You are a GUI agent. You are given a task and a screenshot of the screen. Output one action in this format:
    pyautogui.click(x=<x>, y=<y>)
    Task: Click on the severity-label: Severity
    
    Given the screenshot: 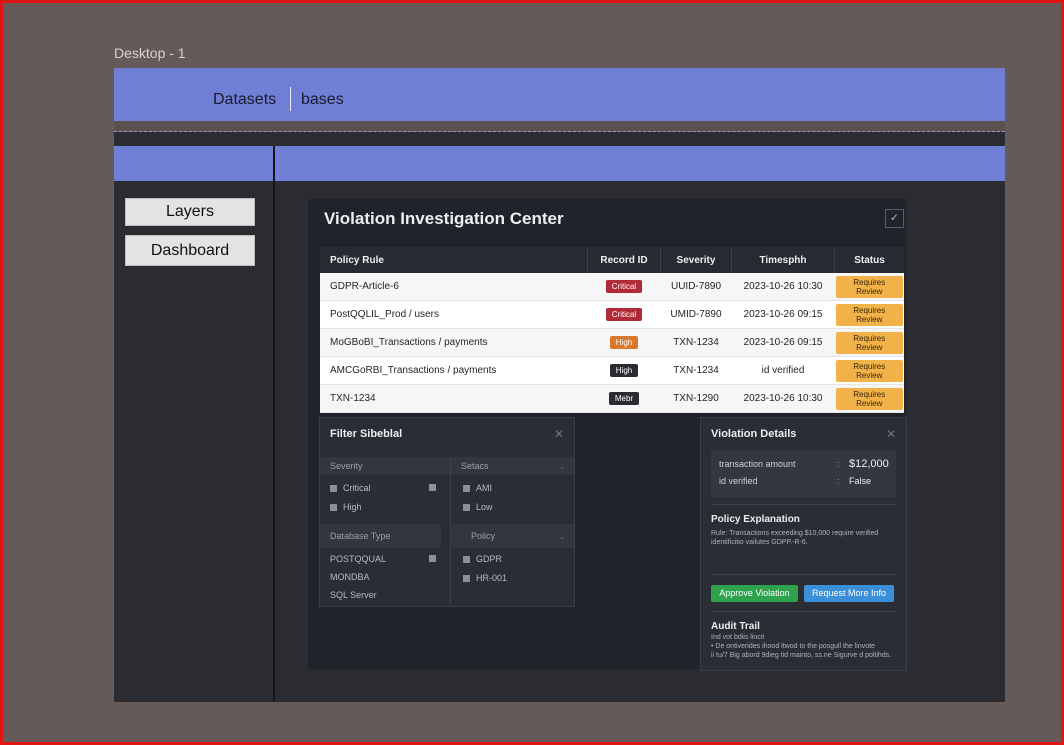 What is the action you would take?
    pyautogui.click(x=346, y=466)
    